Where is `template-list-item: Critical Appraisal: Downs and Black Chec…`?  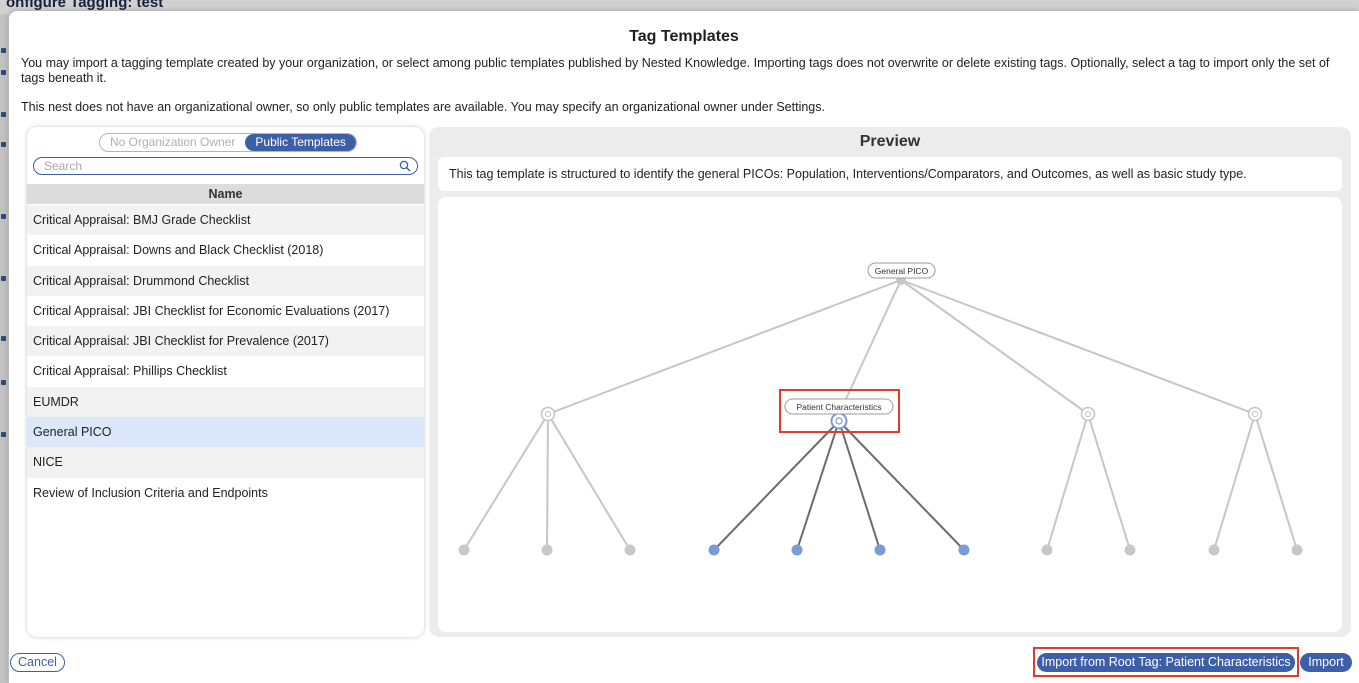
template-list-item: Critical Appraisal: Downs and Black Chec… is located at coordinates (225, 250).